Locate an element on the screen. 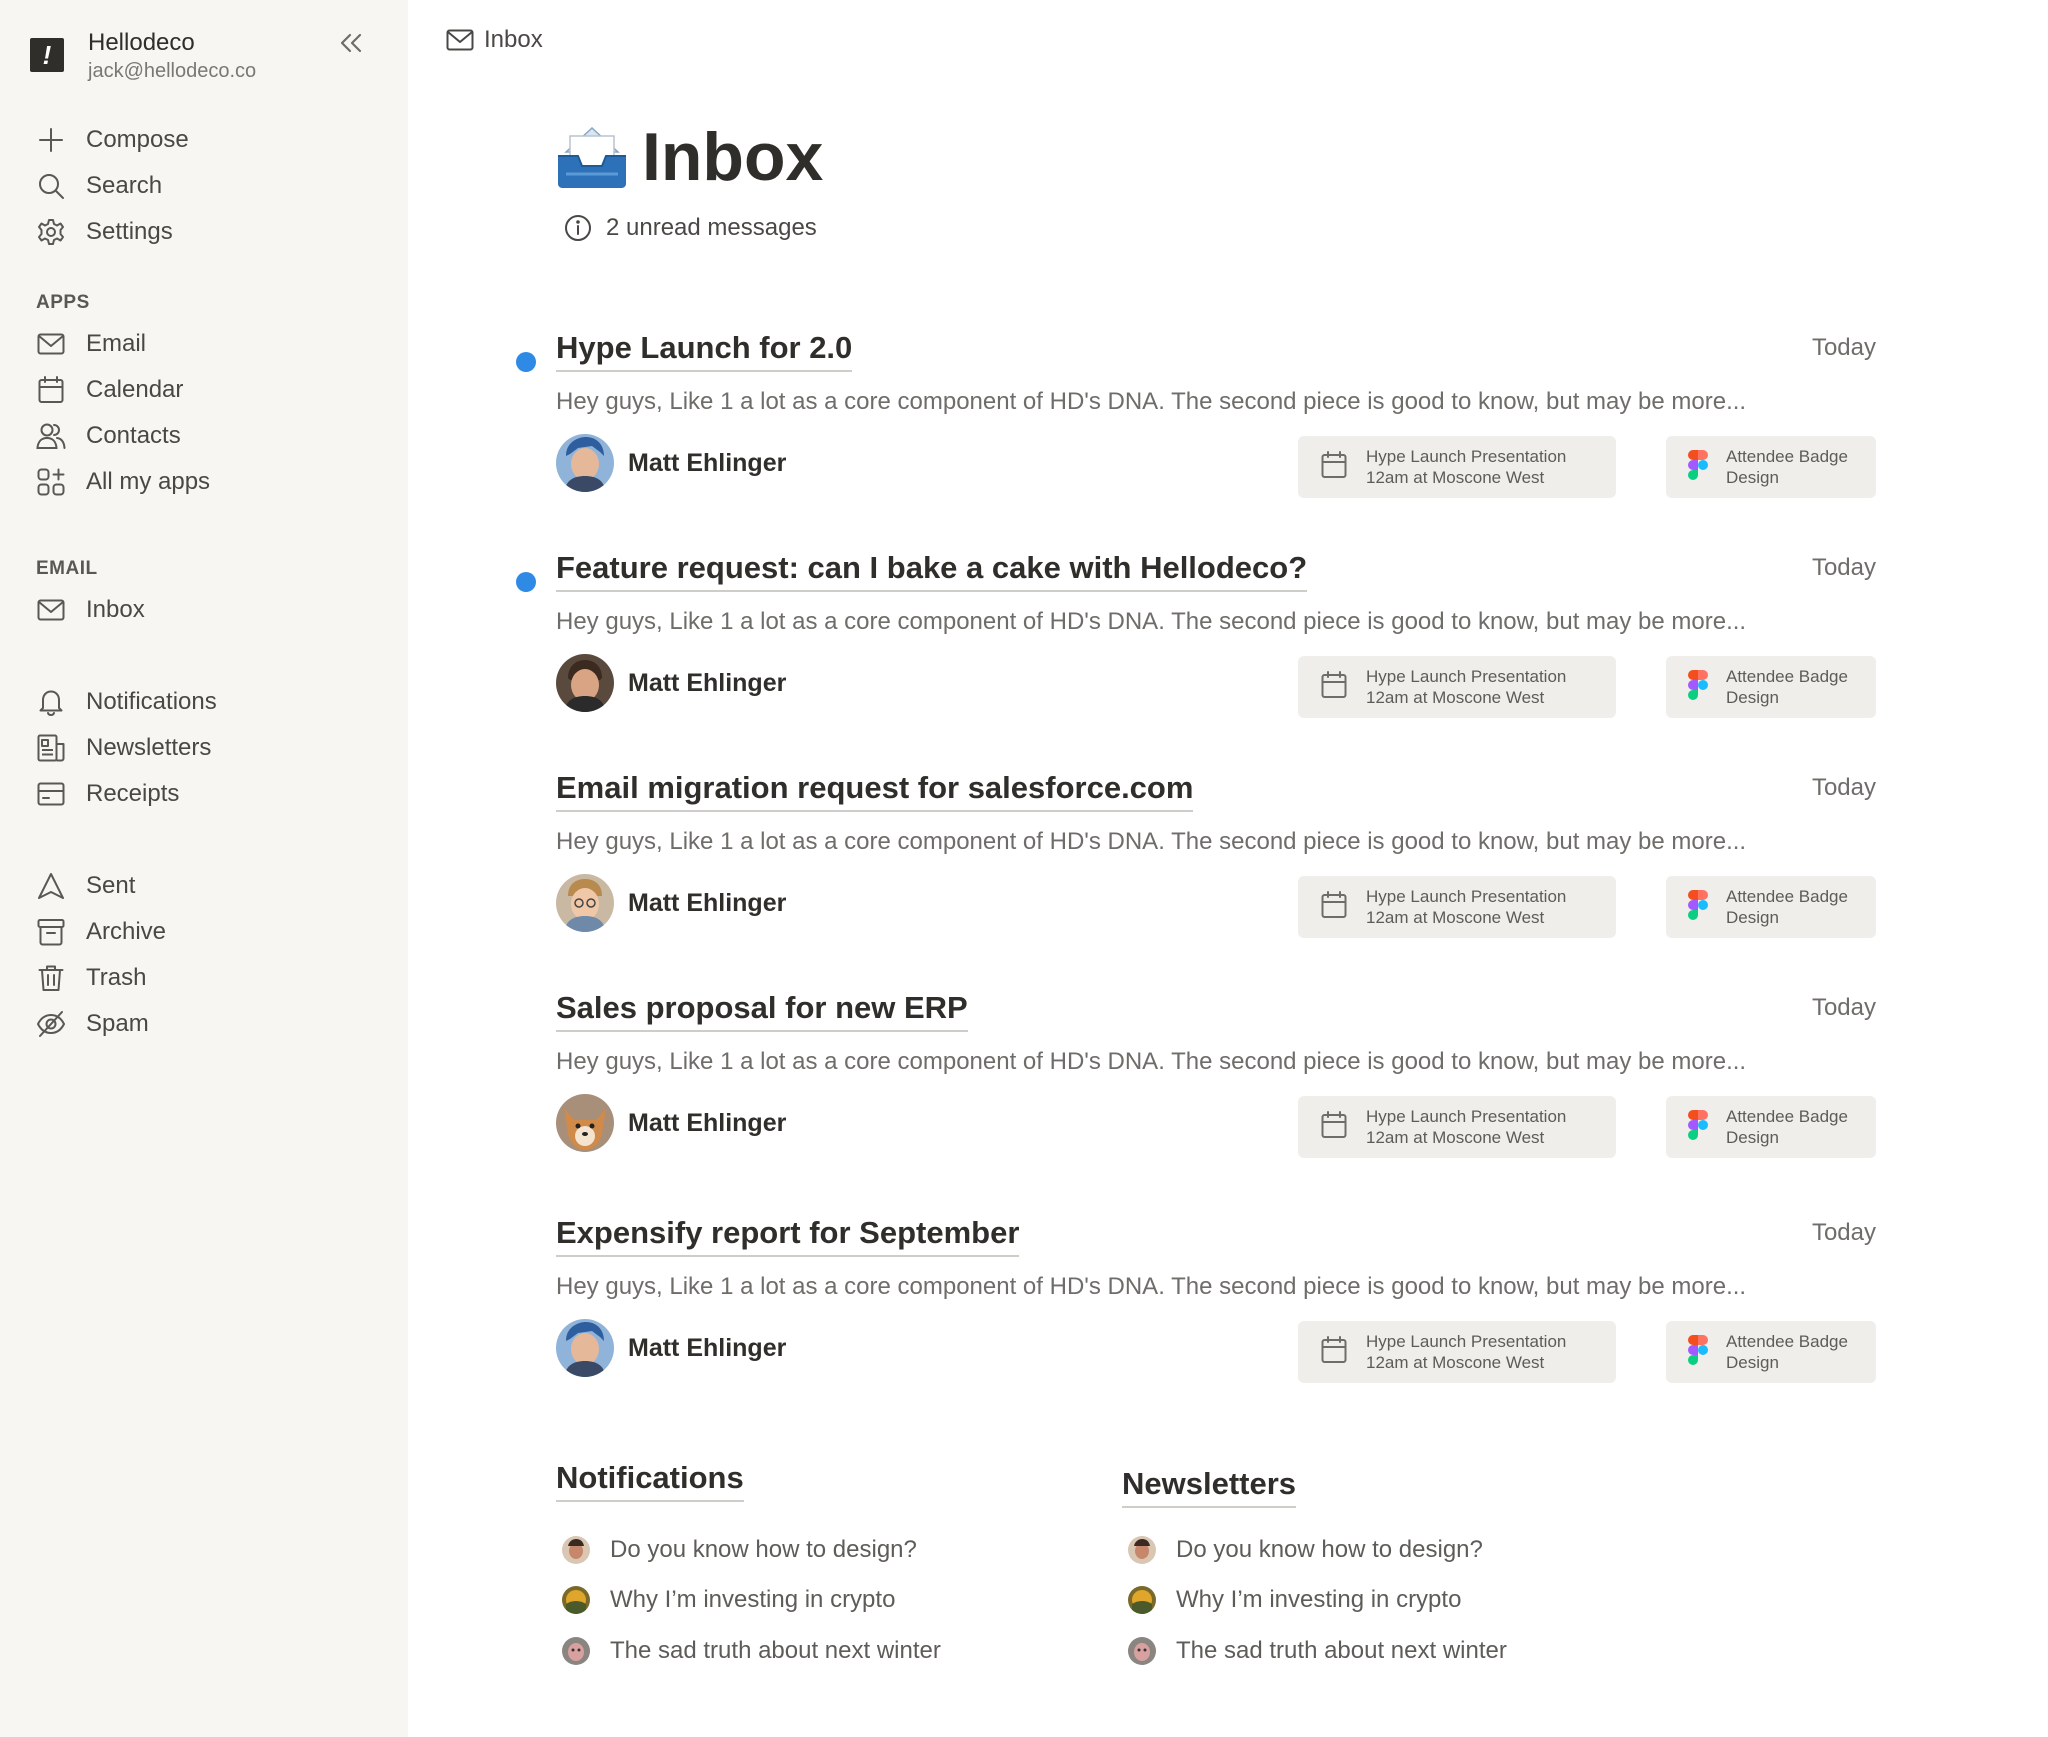  collapse-sidebar-button is located at coordinates (351, 43).